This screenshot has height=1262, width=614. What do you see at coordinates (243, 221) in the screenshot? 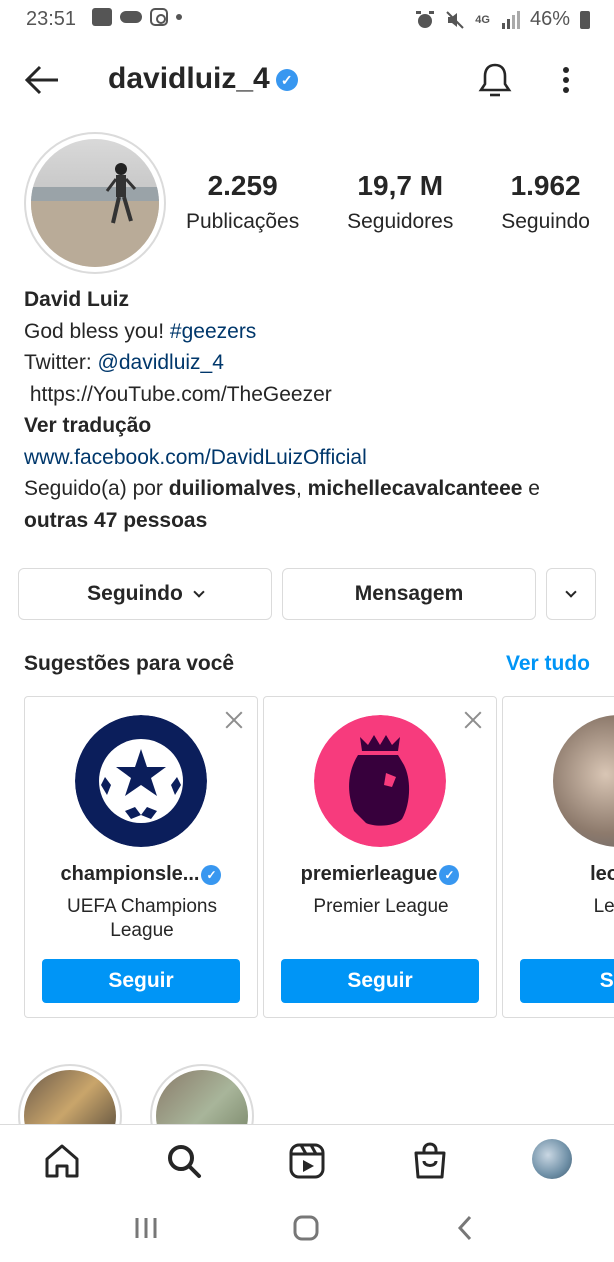
I see `posts-label: Publicações` at bounding box center [243, 221].